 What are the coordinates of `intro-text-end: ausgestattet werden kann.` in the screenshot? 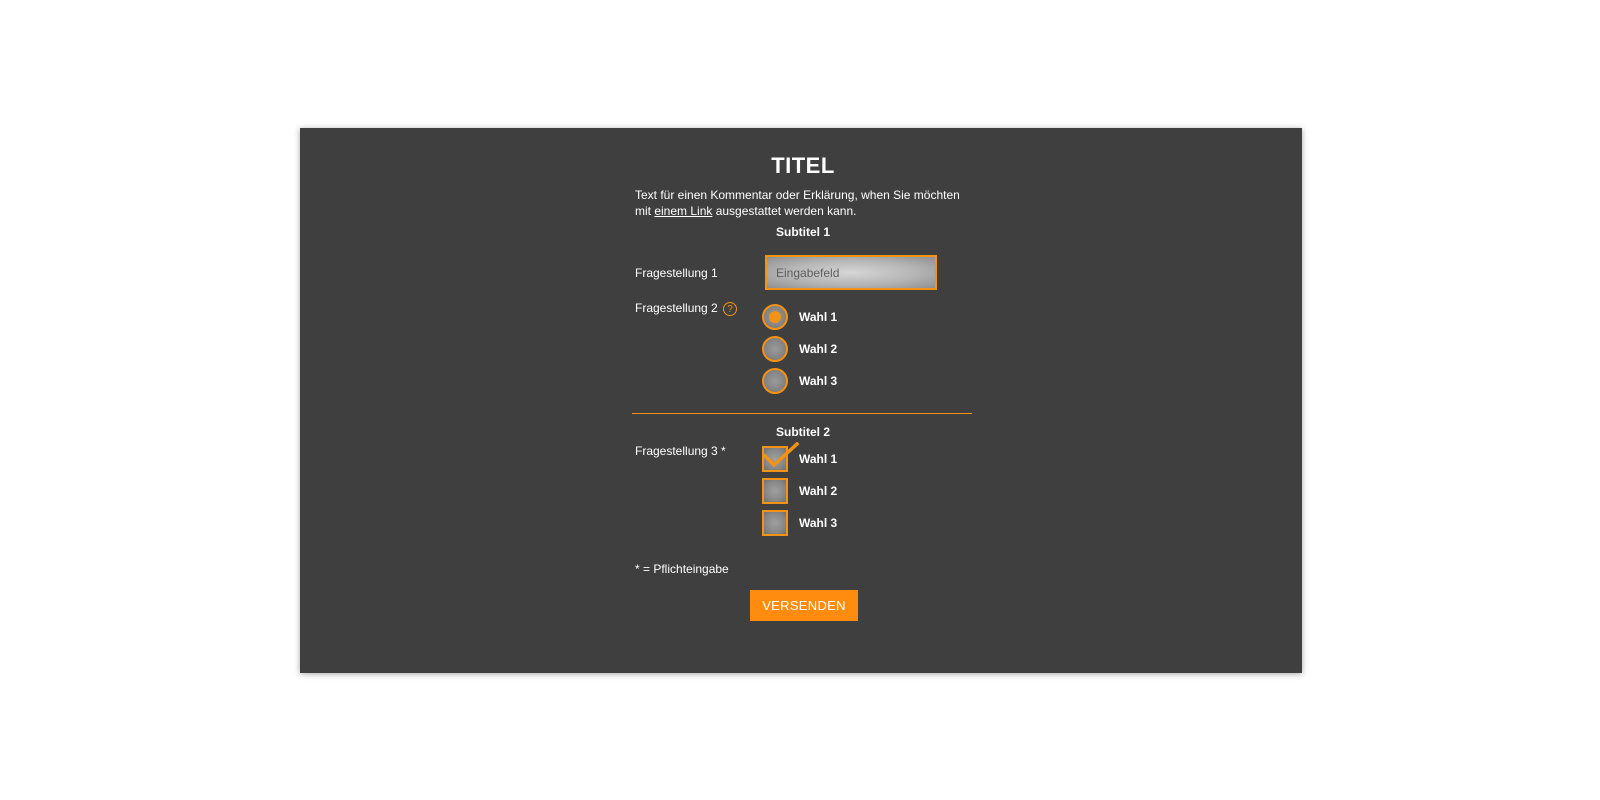 It's located at (784, 211).